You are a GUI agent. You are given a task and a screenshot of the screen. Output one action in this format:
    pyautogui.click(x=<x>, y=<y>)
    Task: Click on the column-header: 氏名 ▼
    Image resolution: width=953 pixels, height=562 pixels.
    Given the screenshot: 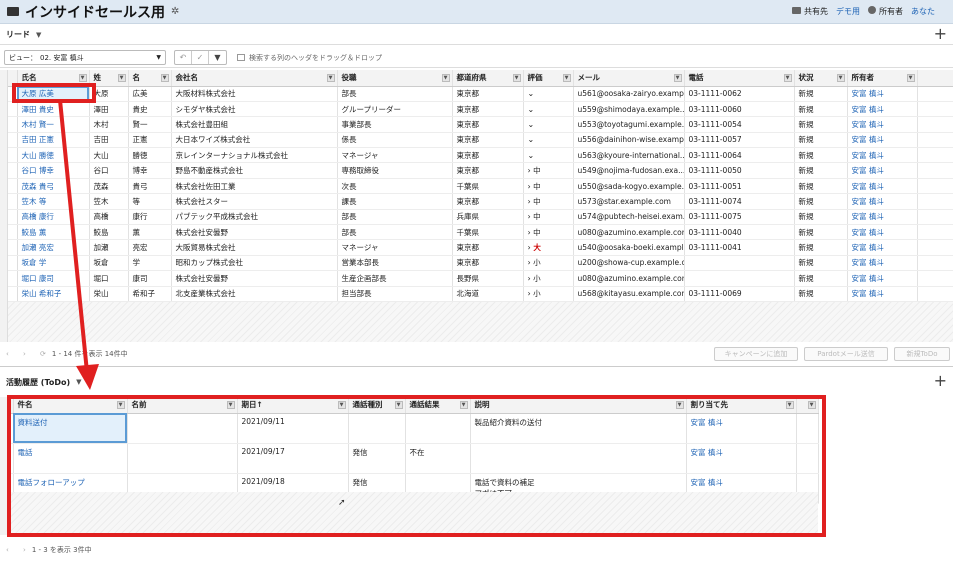 What is the action you would take?
    pyautogui.click(x=53, y=78)
    